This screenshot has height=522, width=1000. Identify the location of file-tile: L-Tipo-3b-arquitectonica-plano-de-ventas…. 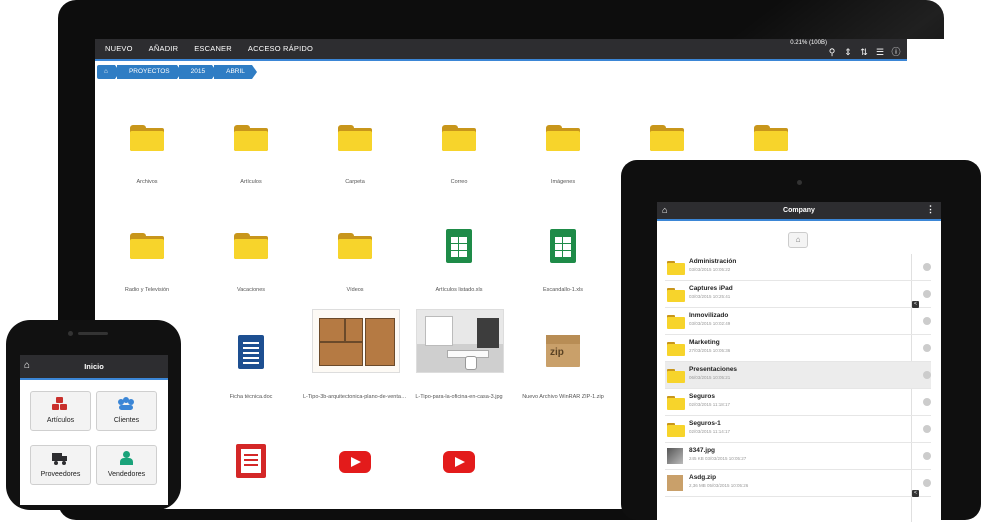
(355, 359).